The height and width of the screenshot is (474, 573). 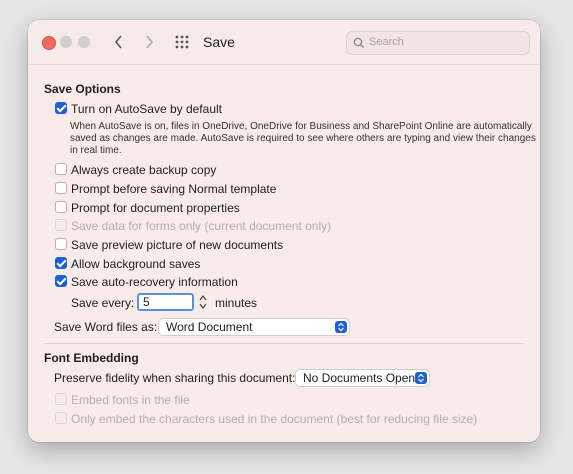 What do you see at coordinates (236, 303) in the screenshot?
I see `minutes-label: minutes` at bounding box center [236, 303].